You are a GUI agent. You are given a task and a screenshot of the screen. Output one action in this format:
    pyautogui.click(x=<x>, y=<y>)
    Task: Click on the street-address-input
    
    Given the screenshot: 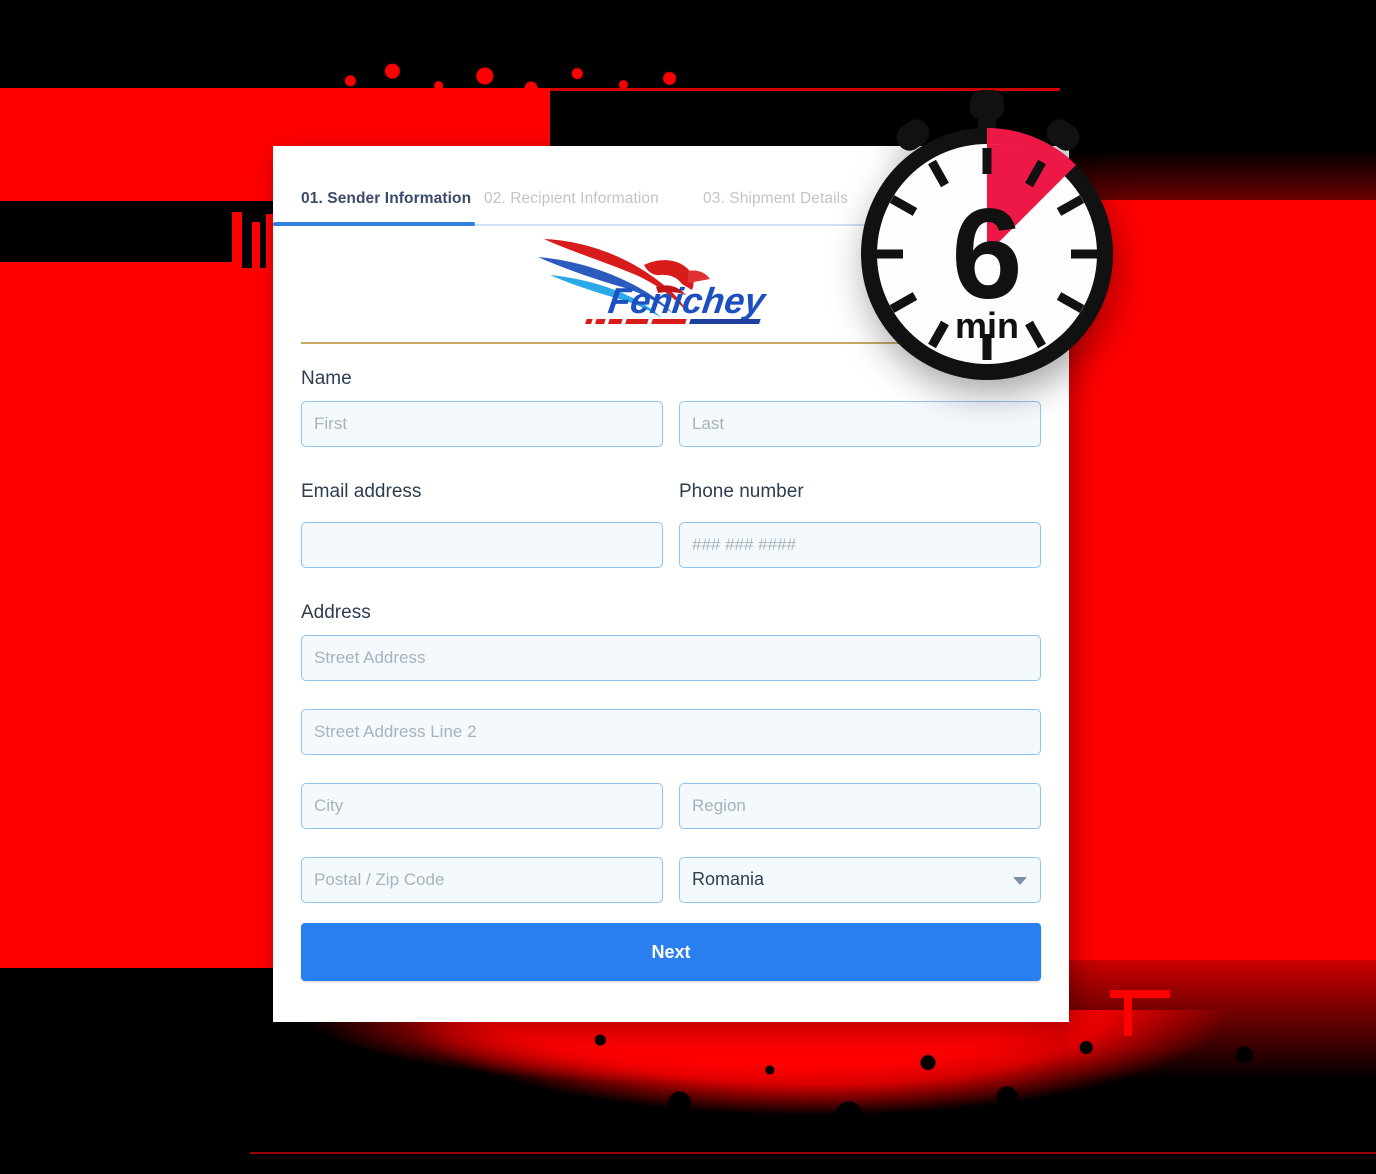 What is the action you would take?
    pyautogui.click(x=671, y=658)
    